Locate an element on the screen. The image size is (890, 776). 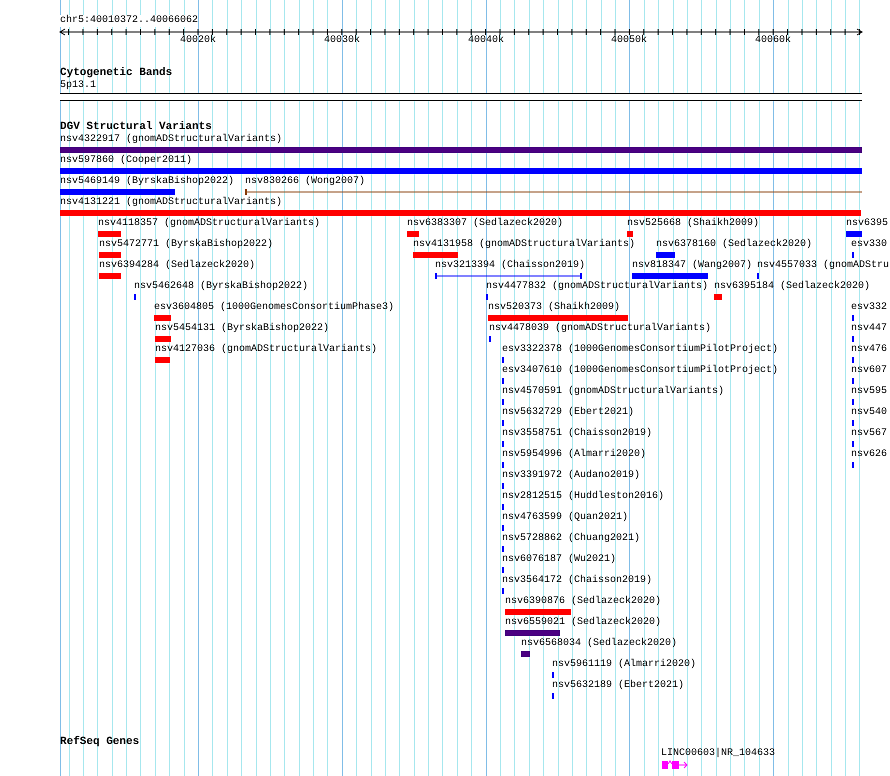
variant-label: nsv6395 is located at coordinates (867, 224).